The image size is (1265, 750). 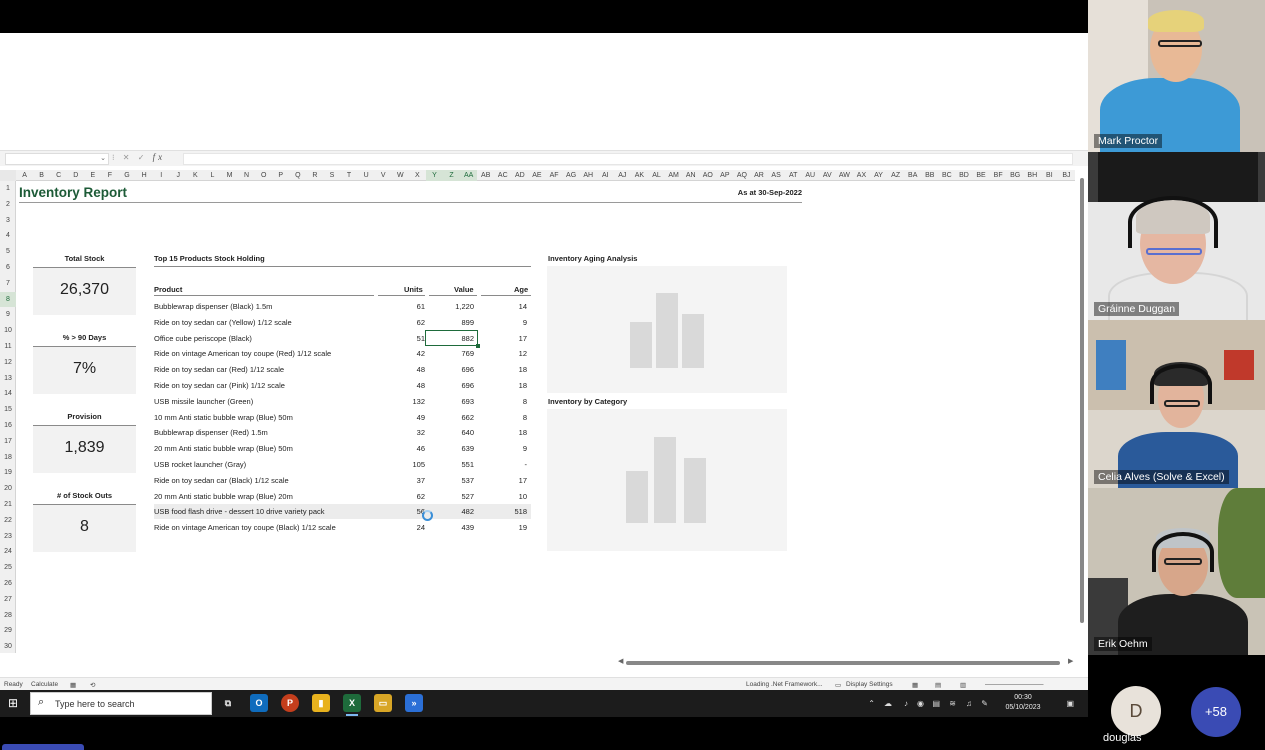 I want to click on column-header: N, so click(x=246, y=175).